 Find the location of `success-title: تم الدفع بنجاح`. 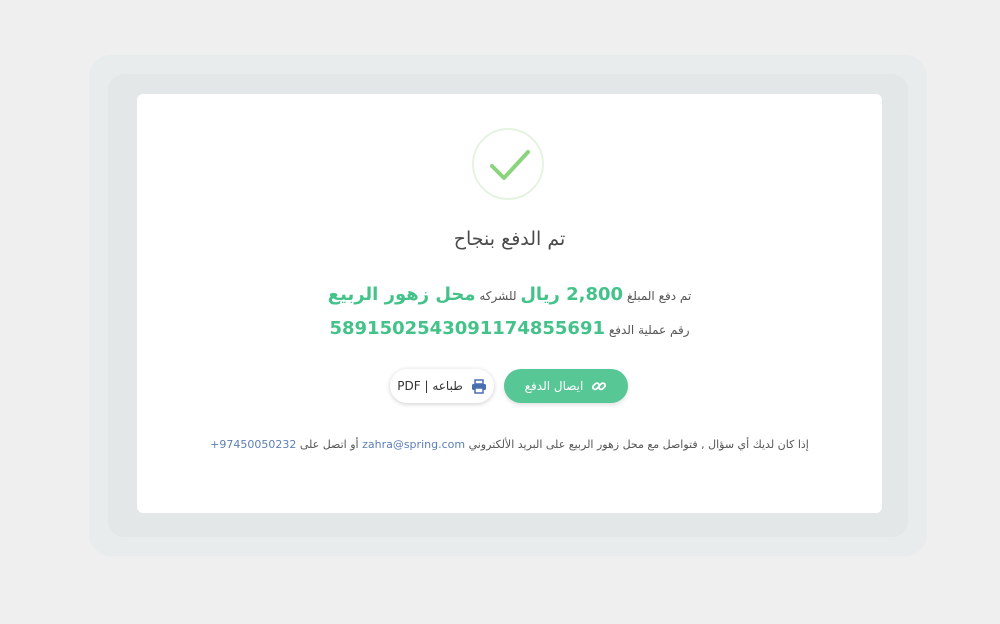

success-title: تم الدفع بنجاح is located at coordinates (509, 239).